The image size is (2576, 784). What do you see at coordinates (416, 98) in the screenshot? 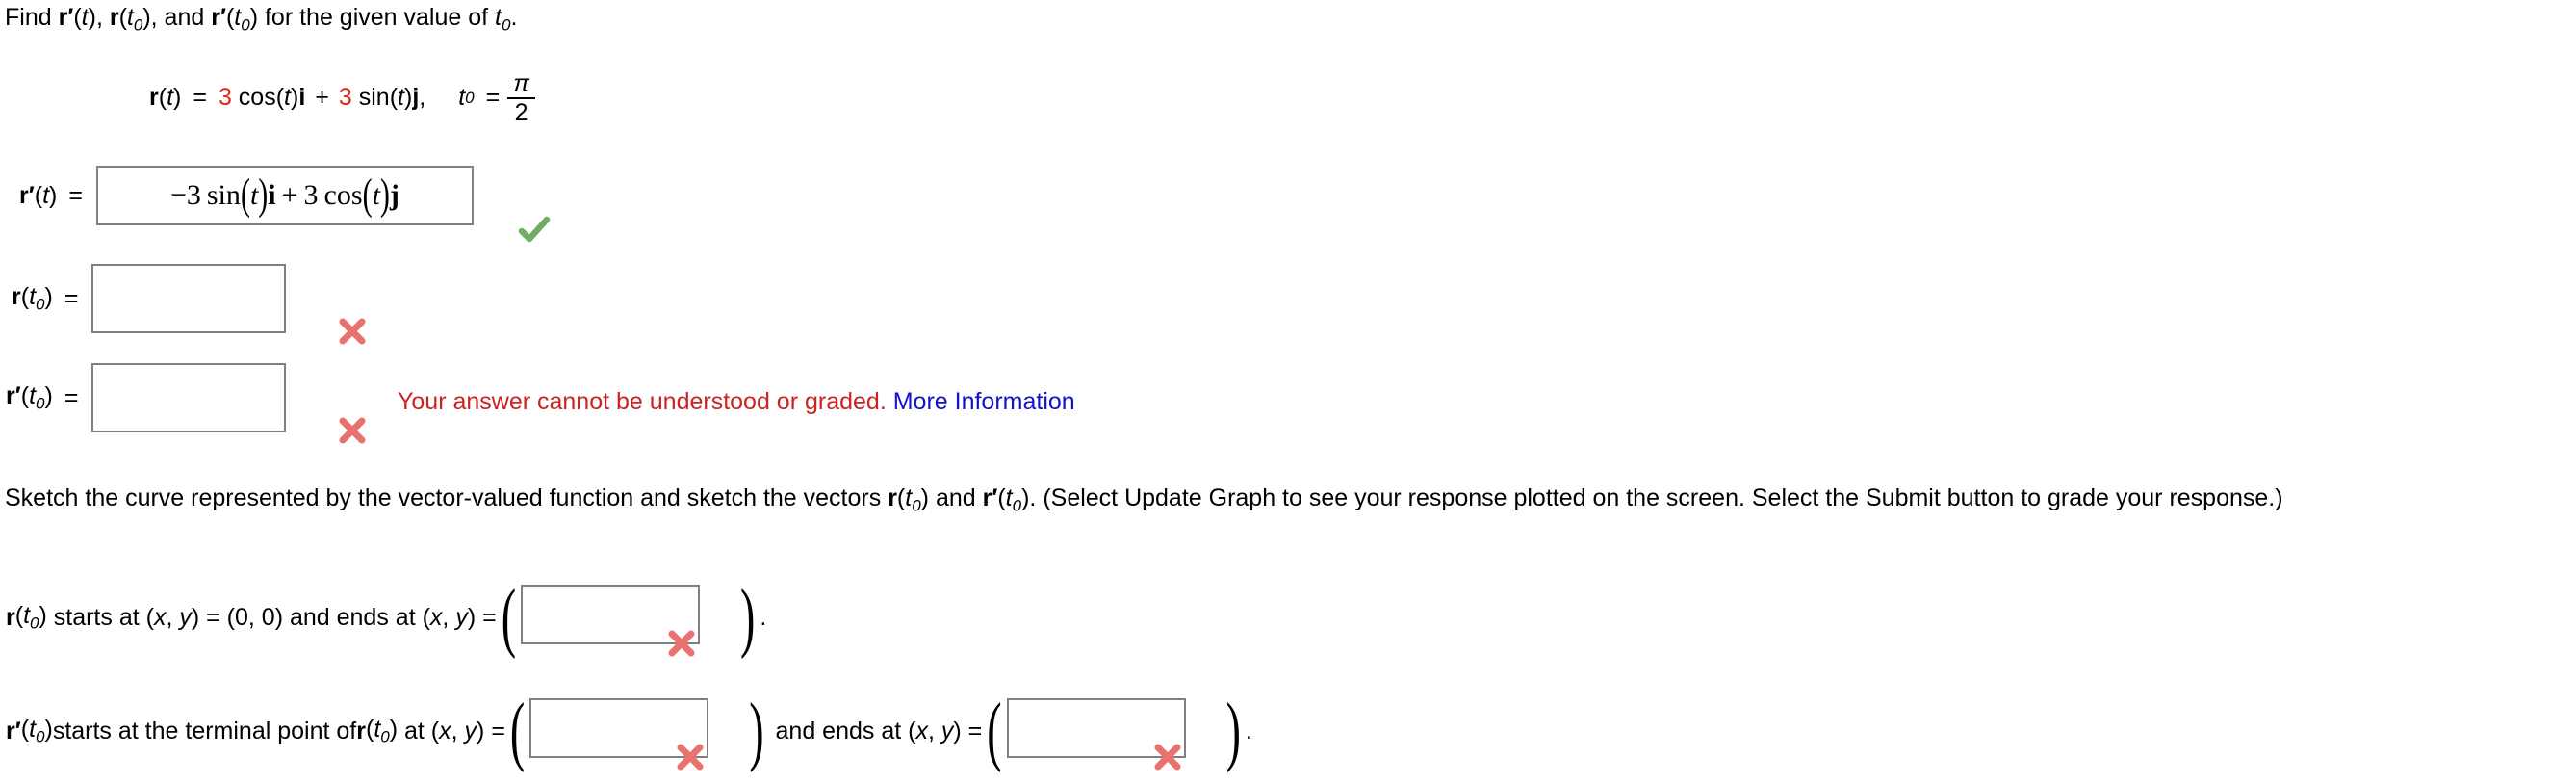
I see `given-unit-j: j` at bounding box center [416, 98].